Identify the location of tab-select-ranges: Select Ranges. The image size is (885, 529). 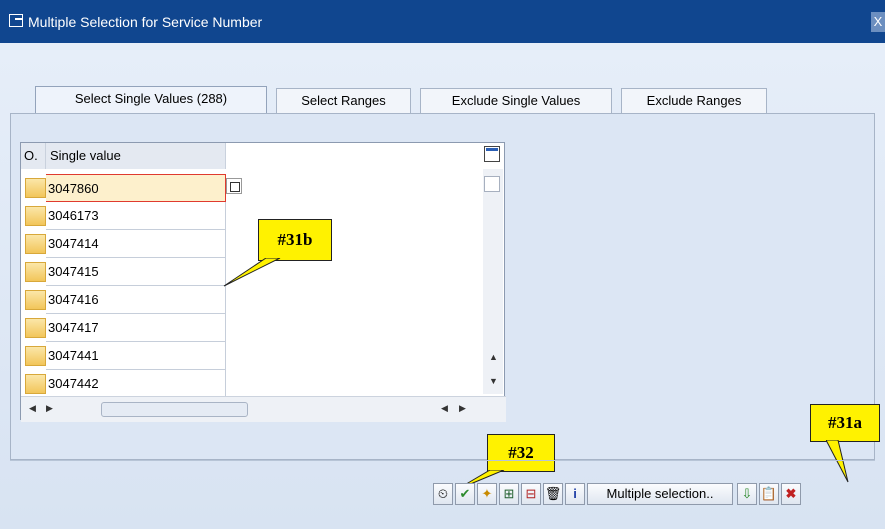
(343, 100).